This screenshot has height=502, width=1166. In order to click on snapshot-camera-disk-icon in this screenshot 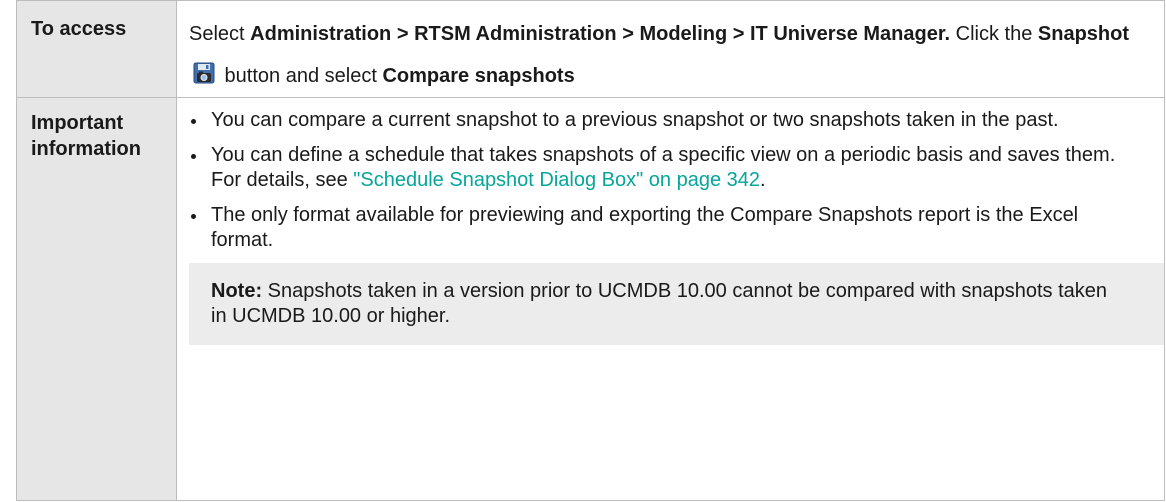, I will do `click(204, 70)`.